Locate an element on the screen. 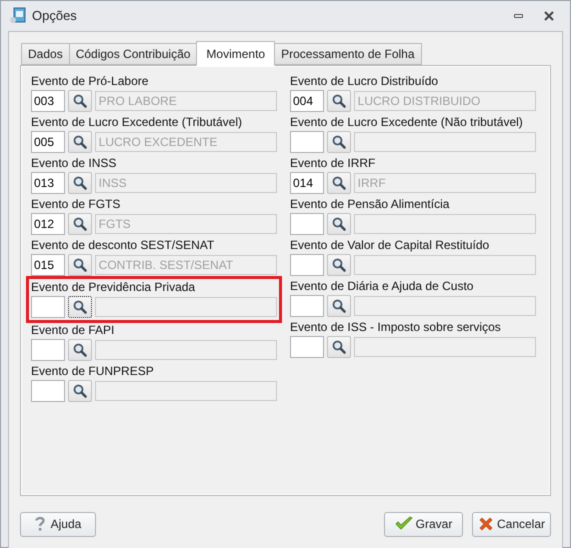 The height and width of the screenshot is (548, 571). field-label: Evento de Lucro Distribuído is located at coordinates (365, 81).